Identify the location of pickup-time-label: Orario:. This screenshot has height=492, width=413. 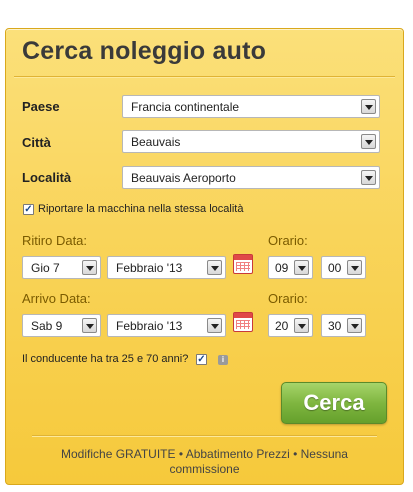
(288, 240).